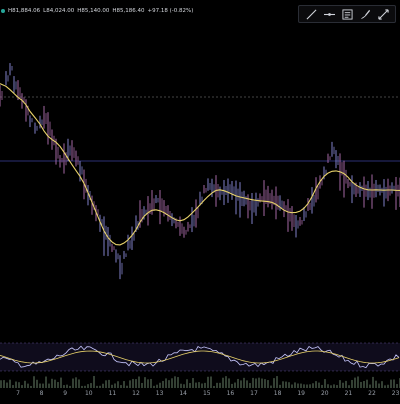 The width and height of the screenshot is (400, 404). Describe the element at coordinates (329, 14) in the screenshot. I see `horizontal-line-icon` at that location.